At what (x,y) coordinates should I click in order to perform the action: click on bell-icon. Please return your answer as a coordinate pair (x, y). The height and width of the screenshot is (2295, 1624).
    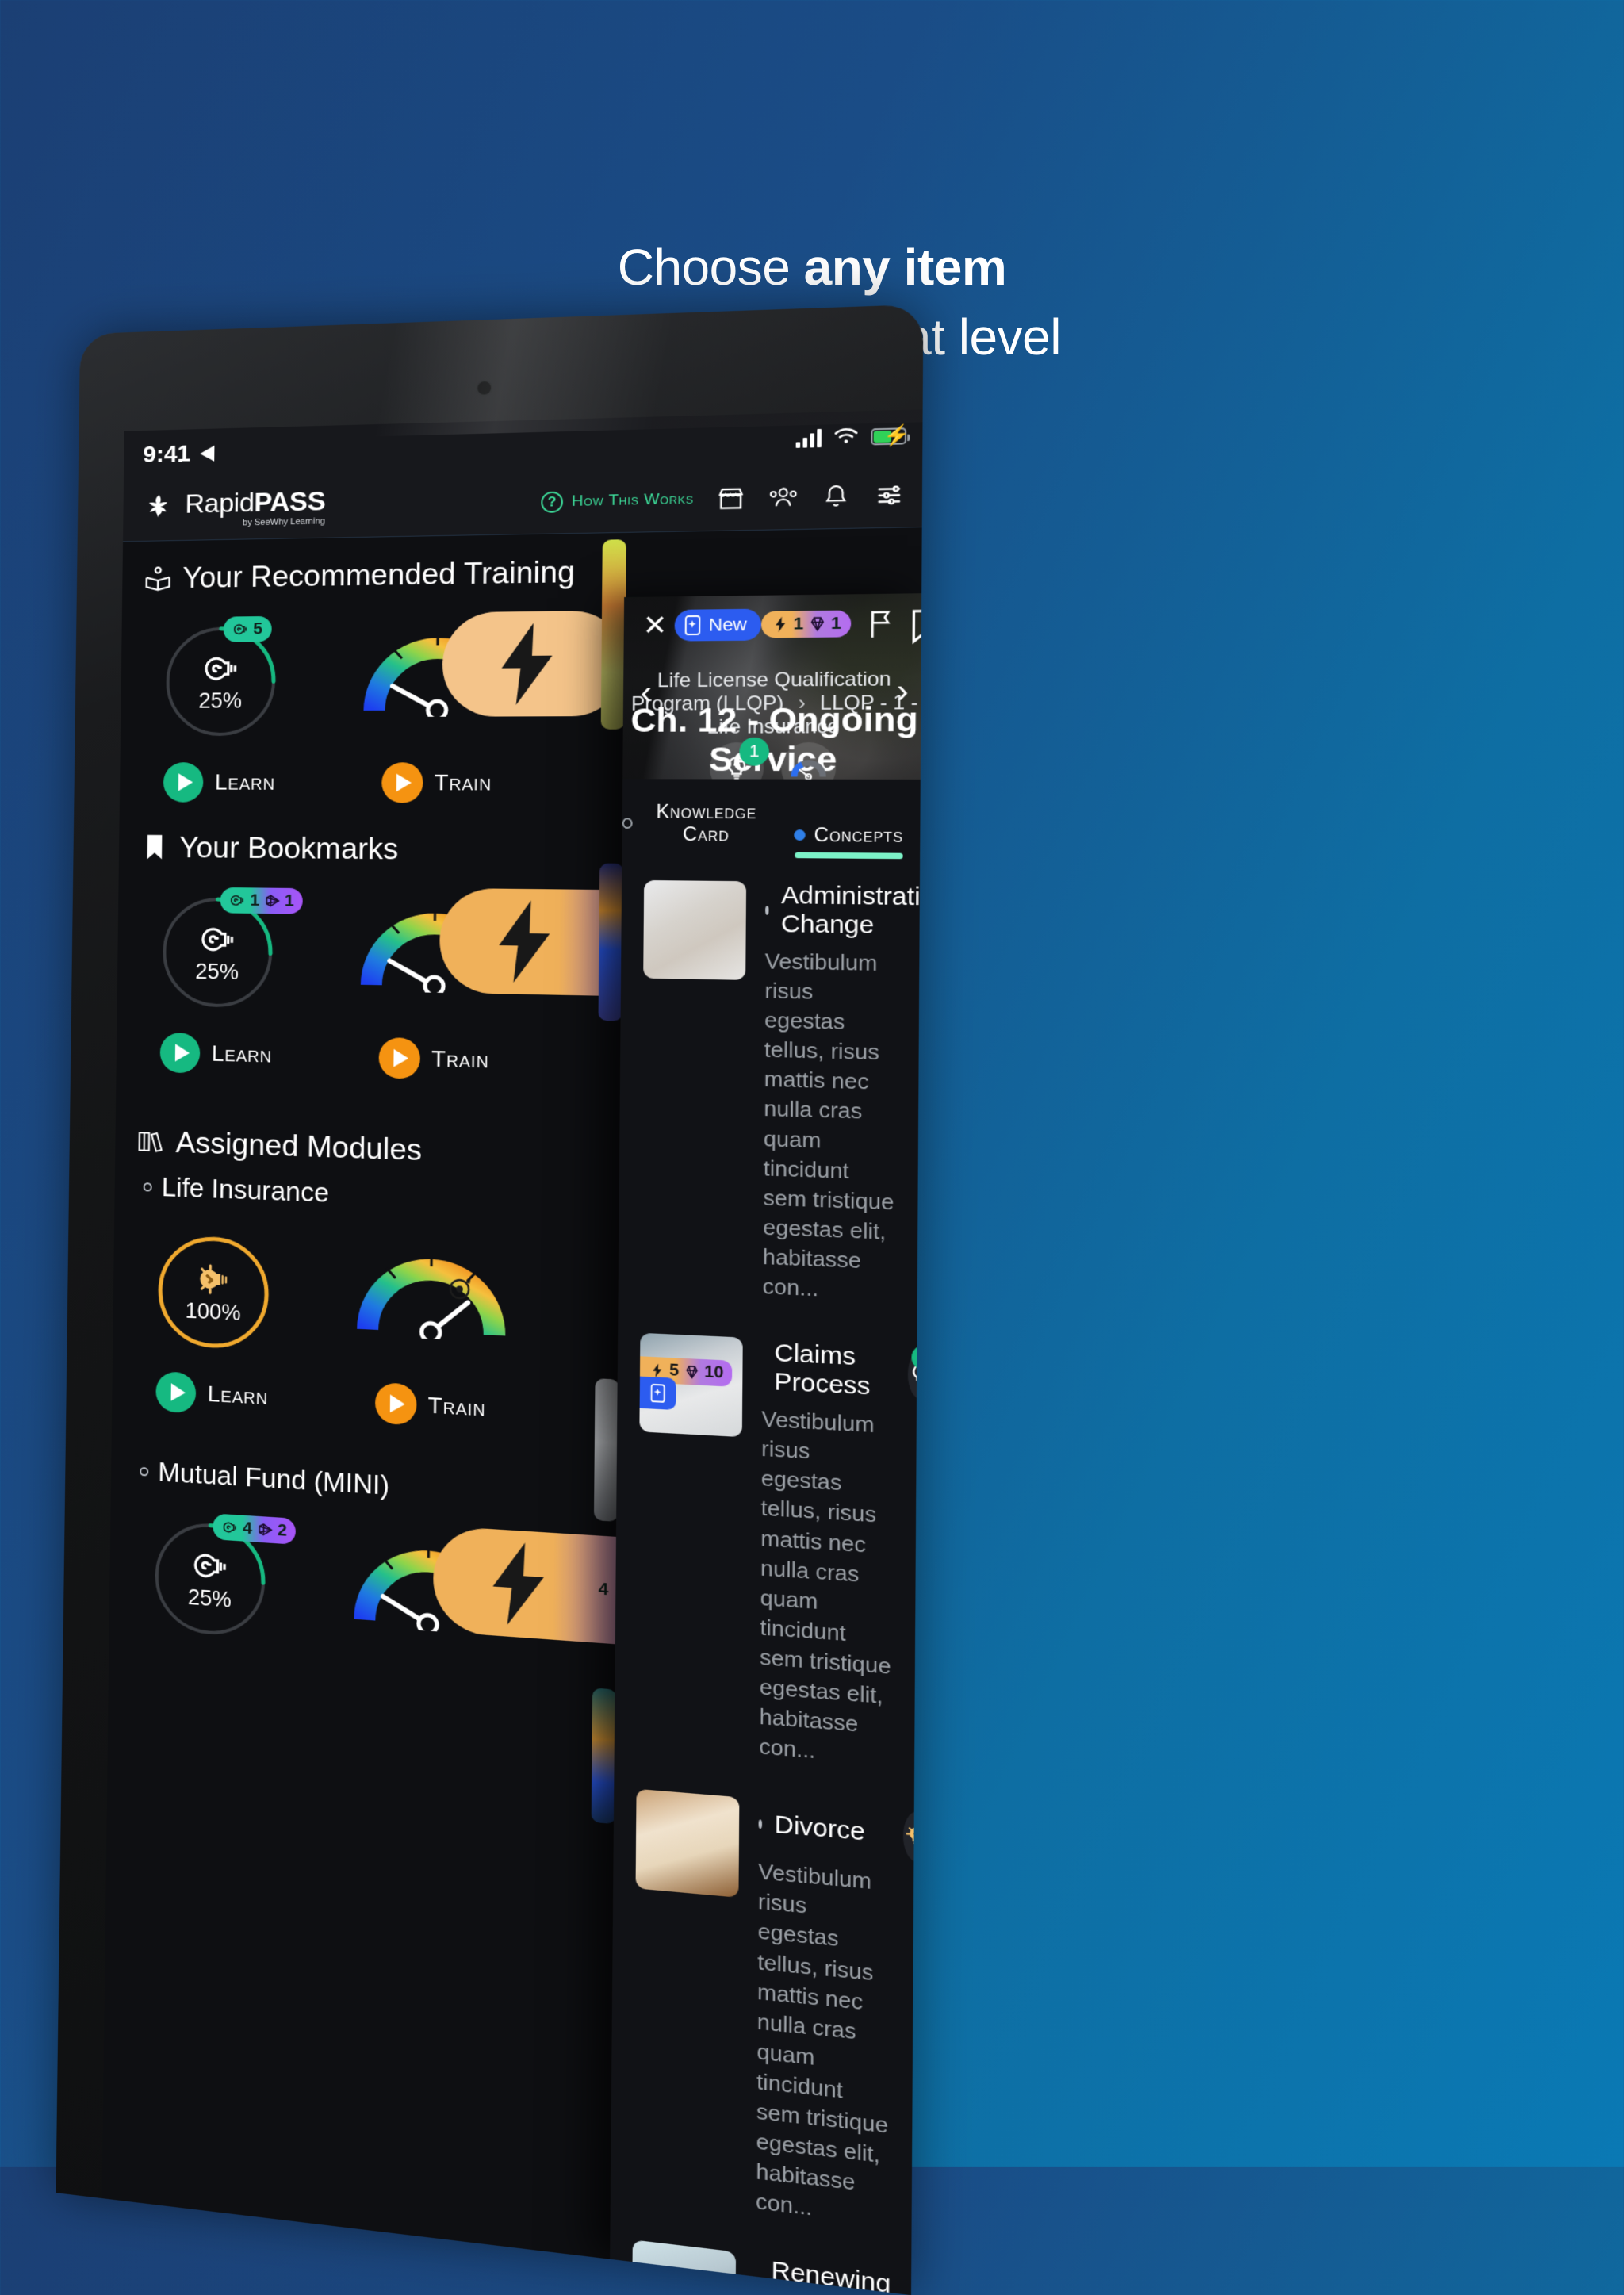
    Looking at the image, I should click on (836, 496).